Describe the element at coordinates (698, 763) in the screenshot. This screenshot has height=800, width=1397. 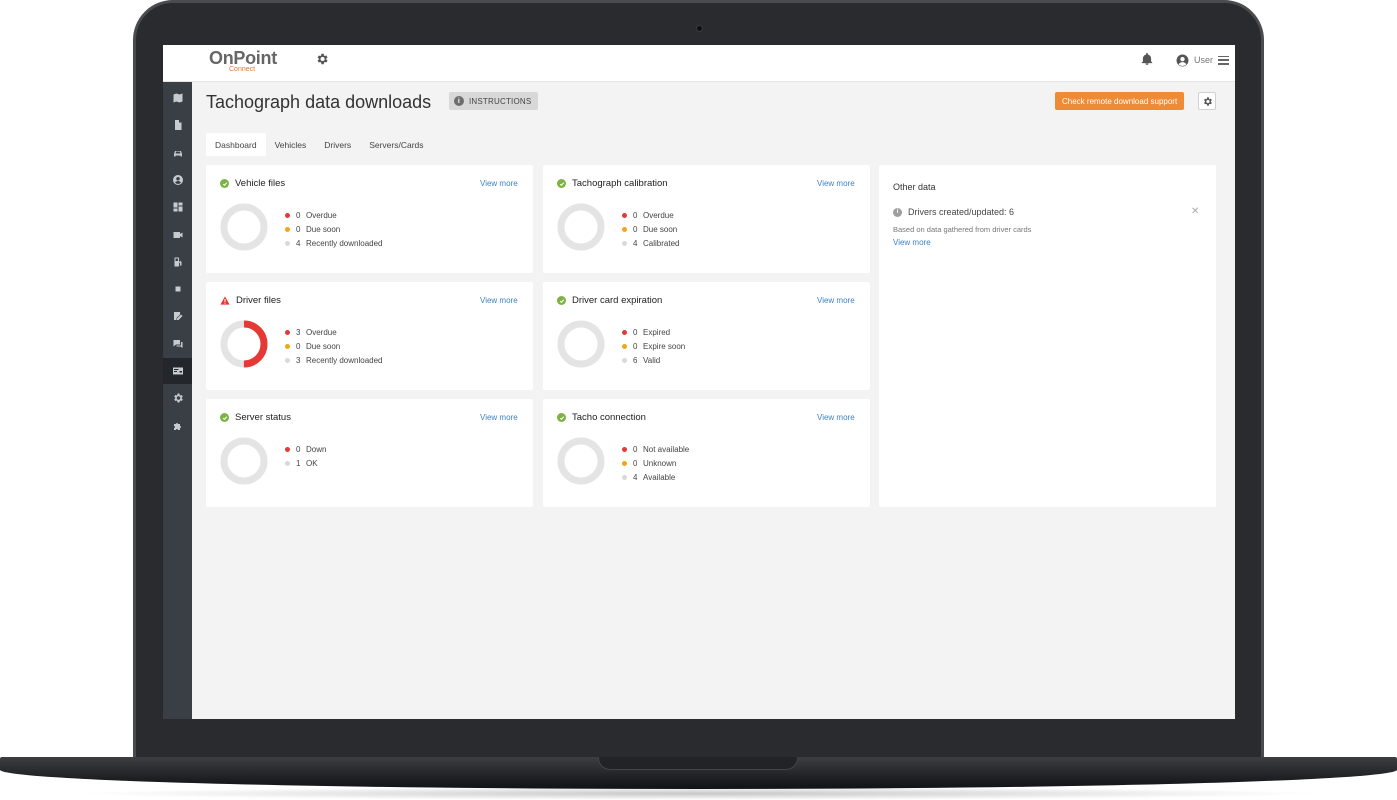
I see `laptop-notch` at that location.